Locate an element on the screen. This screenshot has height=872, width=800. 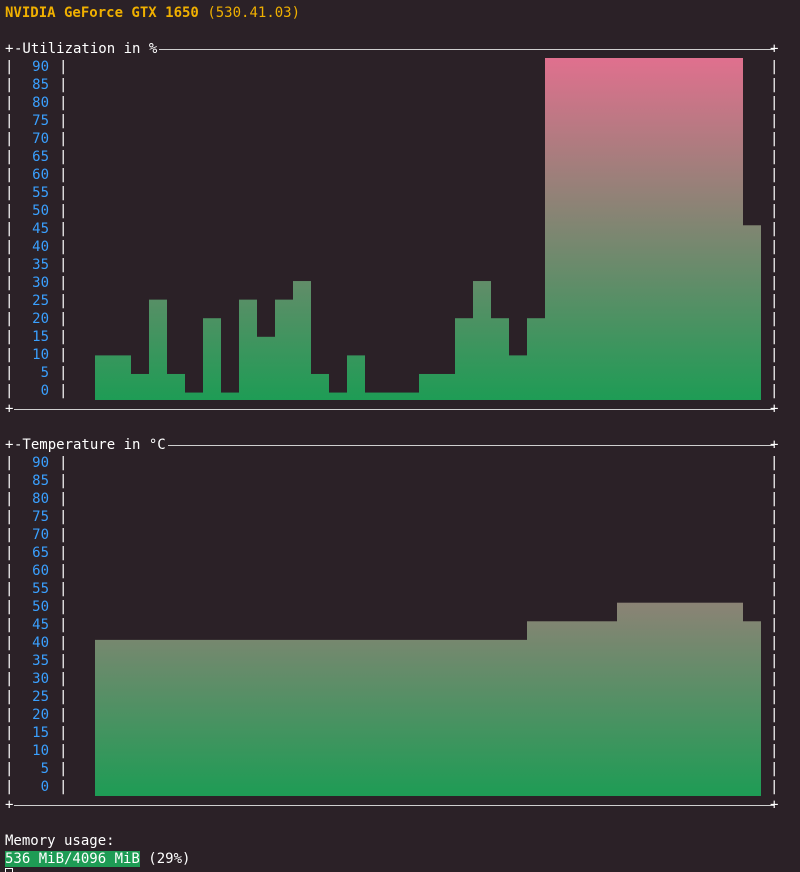
y-tick-label: 65 is located at coordinates (40, 553).